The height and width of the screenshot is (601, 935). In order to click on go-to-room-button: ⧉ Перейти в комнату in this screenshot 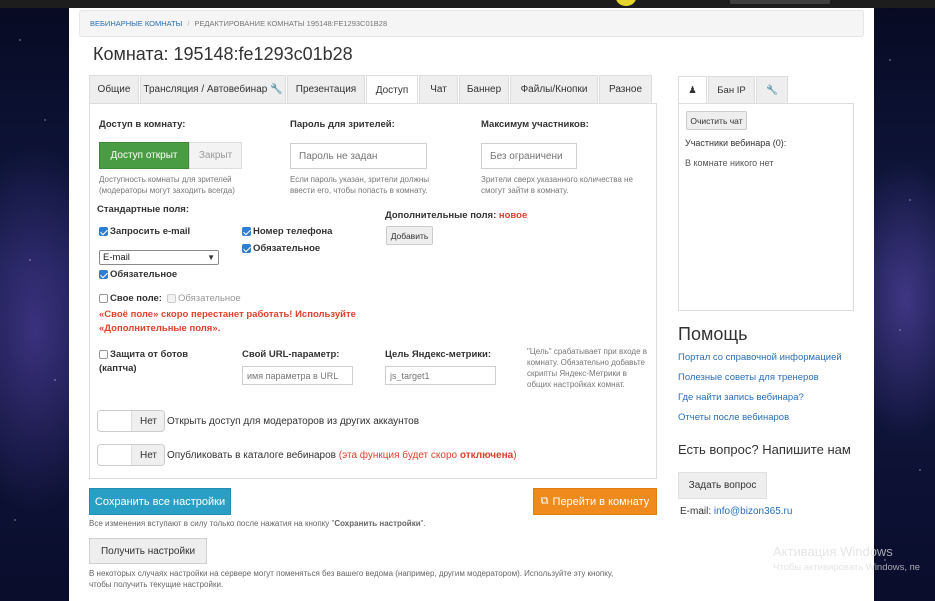, I will do `click(595, 501)`.